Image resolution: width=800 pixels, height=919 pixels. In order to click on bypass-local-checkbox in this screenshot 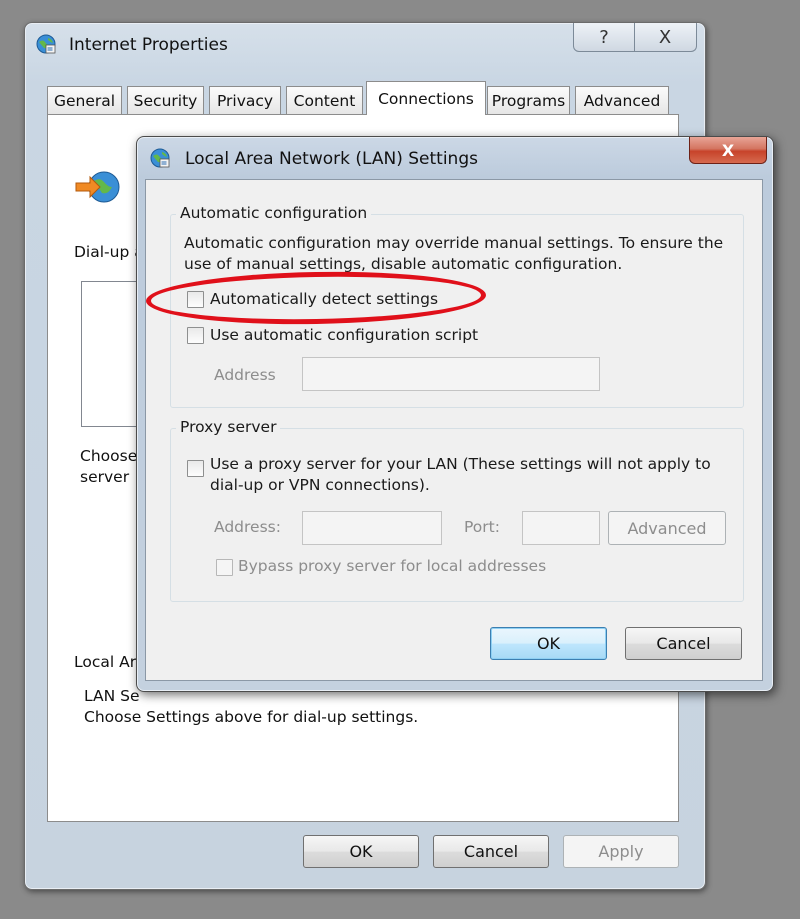, I will do `click(224, 567)`.